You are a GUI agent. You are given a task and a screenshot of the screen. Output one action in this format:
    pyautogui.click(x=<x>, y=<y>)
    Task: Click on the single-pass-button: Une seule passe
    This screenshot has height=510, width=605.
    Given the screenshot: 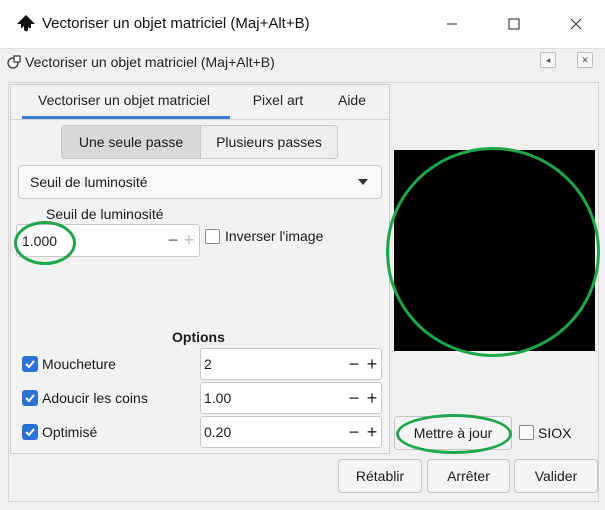 What is the action you would take?
    pyautogui.click(x=131, y=142)
    